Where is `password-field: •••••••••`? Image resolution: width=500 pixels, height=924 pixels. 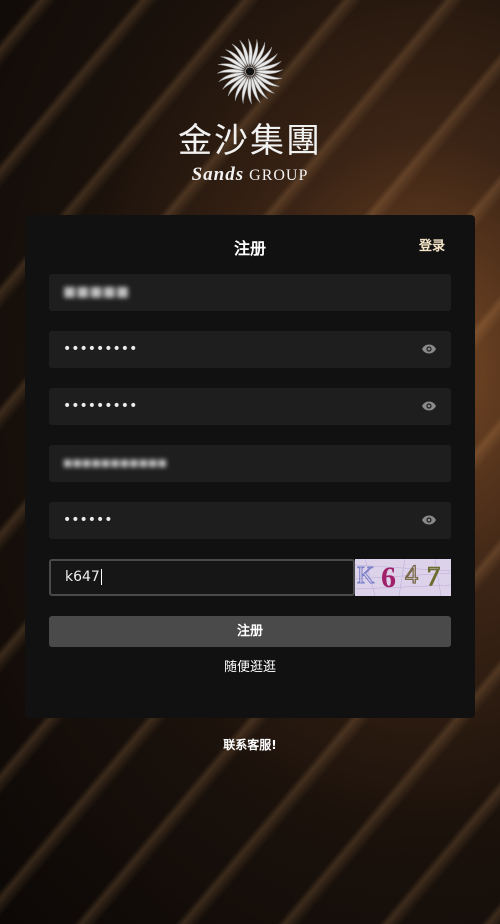 password-field: ••••••••• is located at coordinates (250, 349).